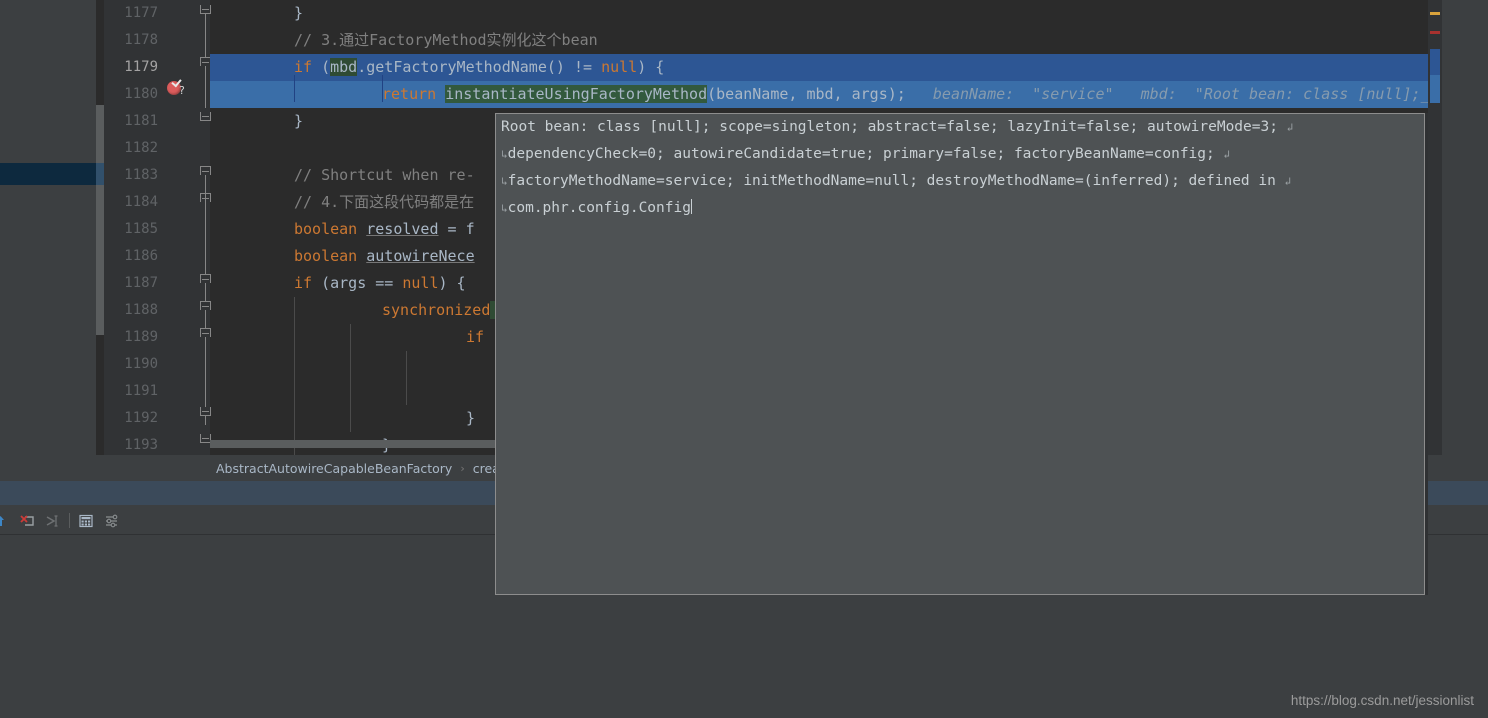 This screenshot has height=718, width=1488. What do you see at coordinates (576, 94) in the screenshot?
I see `method-call-name: instantiateUsingFactoryMethod` at bounding box center [576, 94].